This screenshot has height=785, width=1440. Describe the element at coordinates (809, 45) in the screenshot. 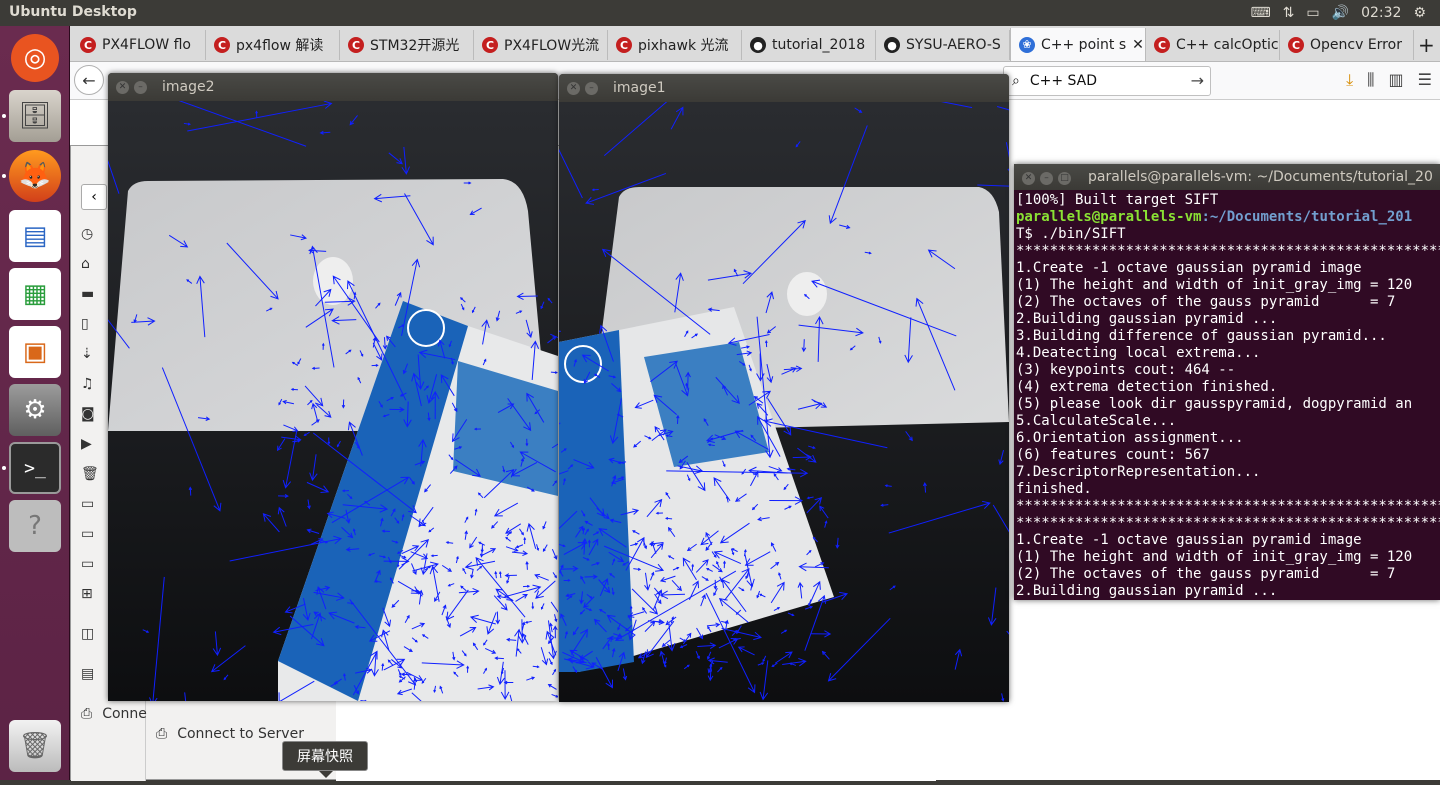

I see `tab-tutorial-2018: ● tutorial_2018` at that location.